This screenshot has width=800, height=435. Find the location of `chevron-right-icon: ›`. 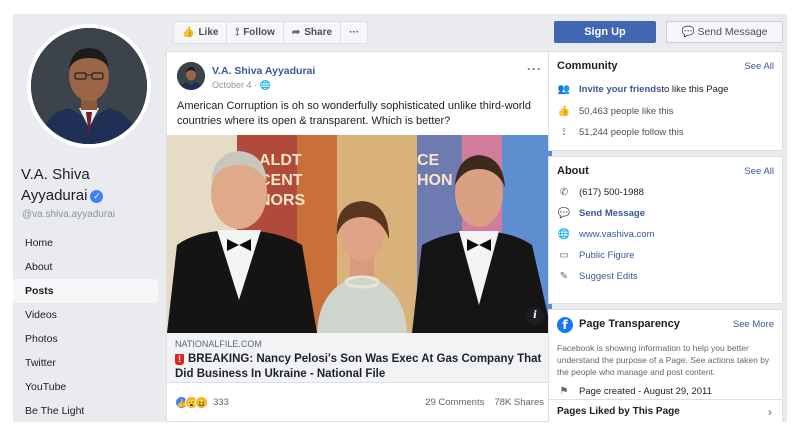

chevron-right-icon: › is located at coordinates (770, 412).